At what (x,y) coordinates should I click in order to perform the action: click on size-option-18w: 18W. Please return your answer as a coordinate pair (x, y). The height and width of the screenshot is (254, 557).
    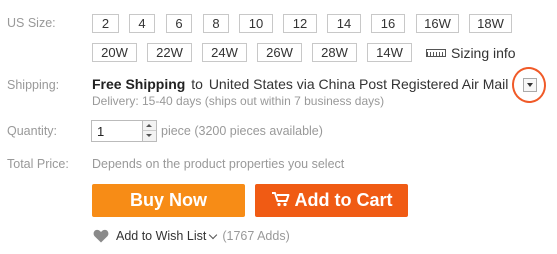
    Looking at the image, I should click on (490, 23).